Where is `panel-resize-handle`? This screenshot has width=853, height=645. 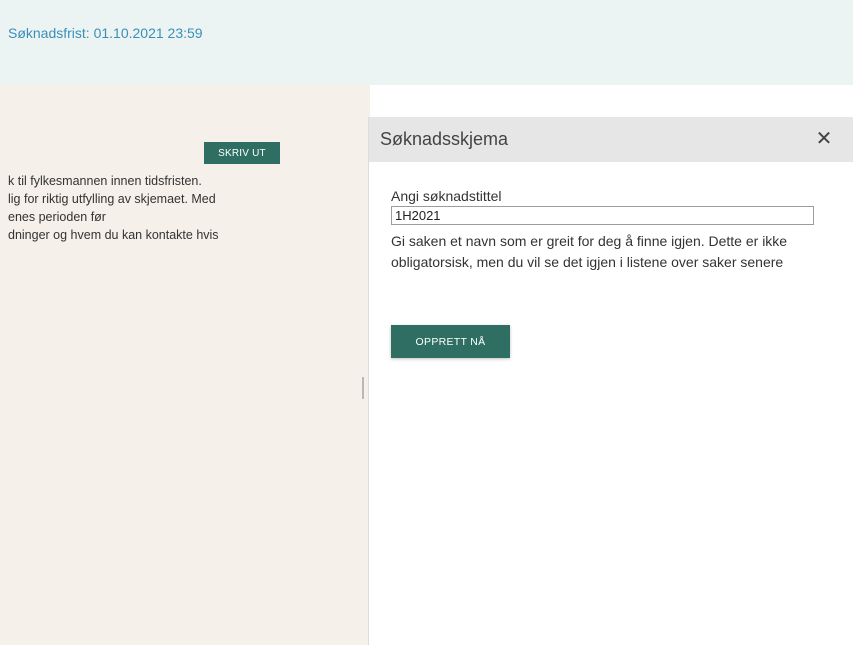 panel-resize-handle is located at coordinates (363, 388).